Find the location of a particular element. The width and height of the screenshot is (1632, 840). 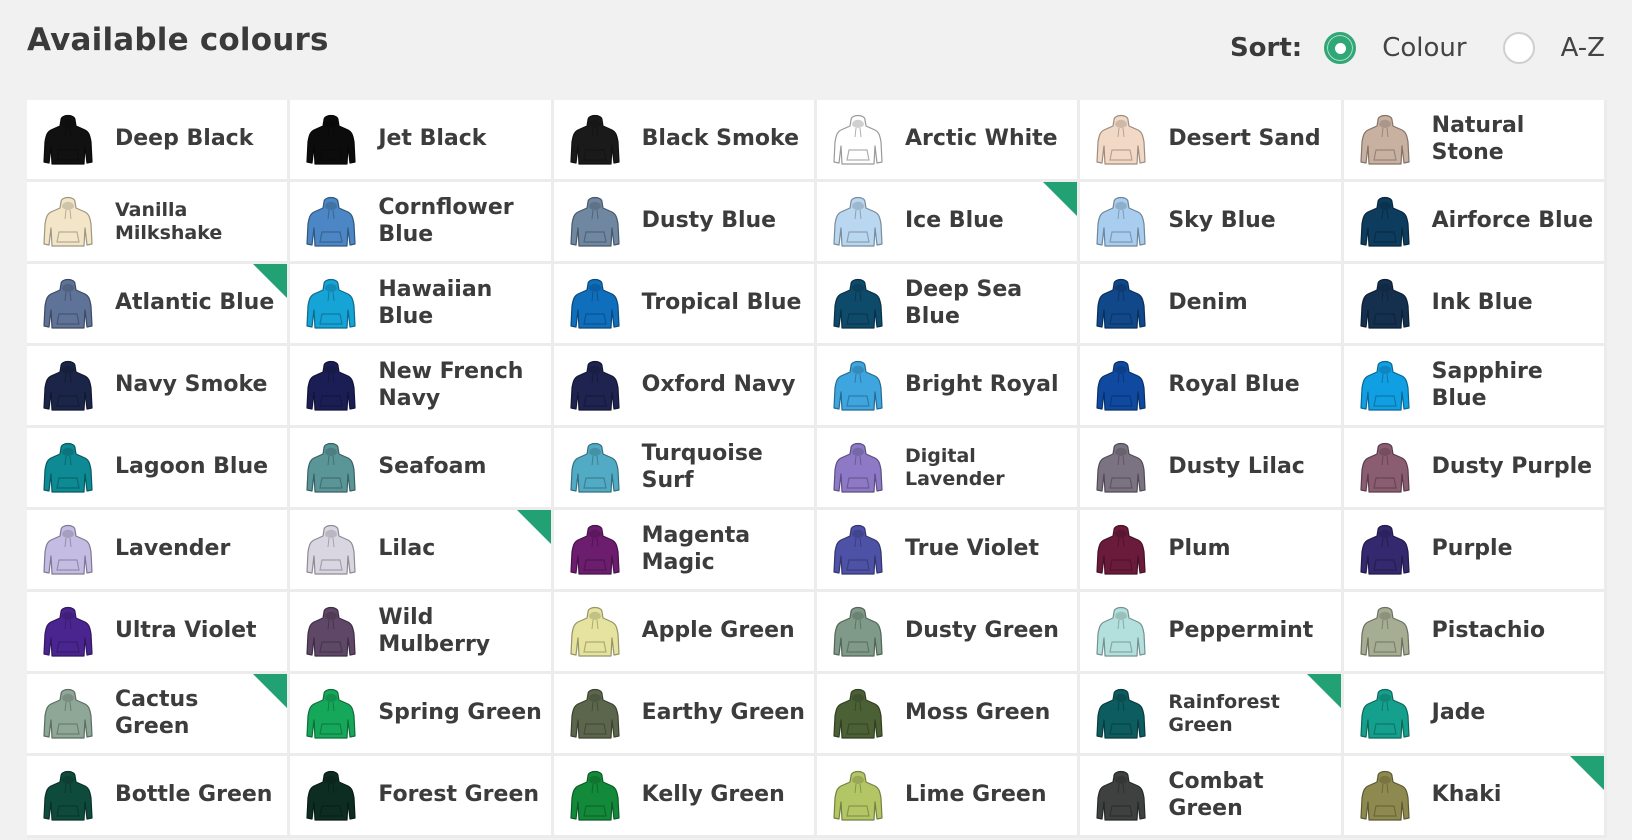

colour-swatch: Purple is located at coordinates (1475, 551).